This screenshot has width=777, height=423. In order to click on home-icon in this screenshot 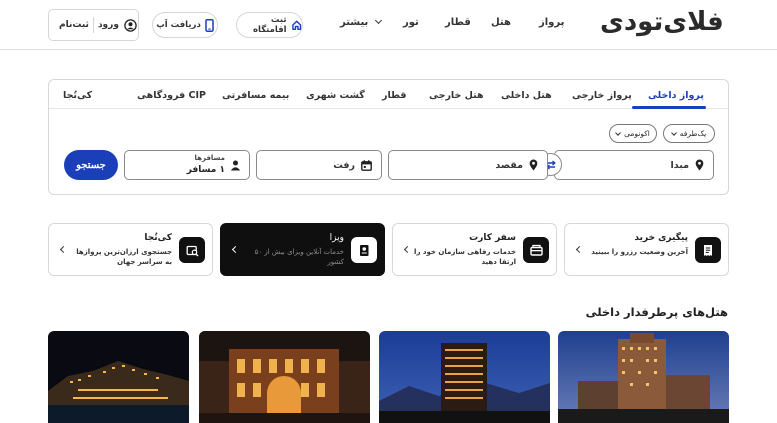, I will do `click(296, 25)`.